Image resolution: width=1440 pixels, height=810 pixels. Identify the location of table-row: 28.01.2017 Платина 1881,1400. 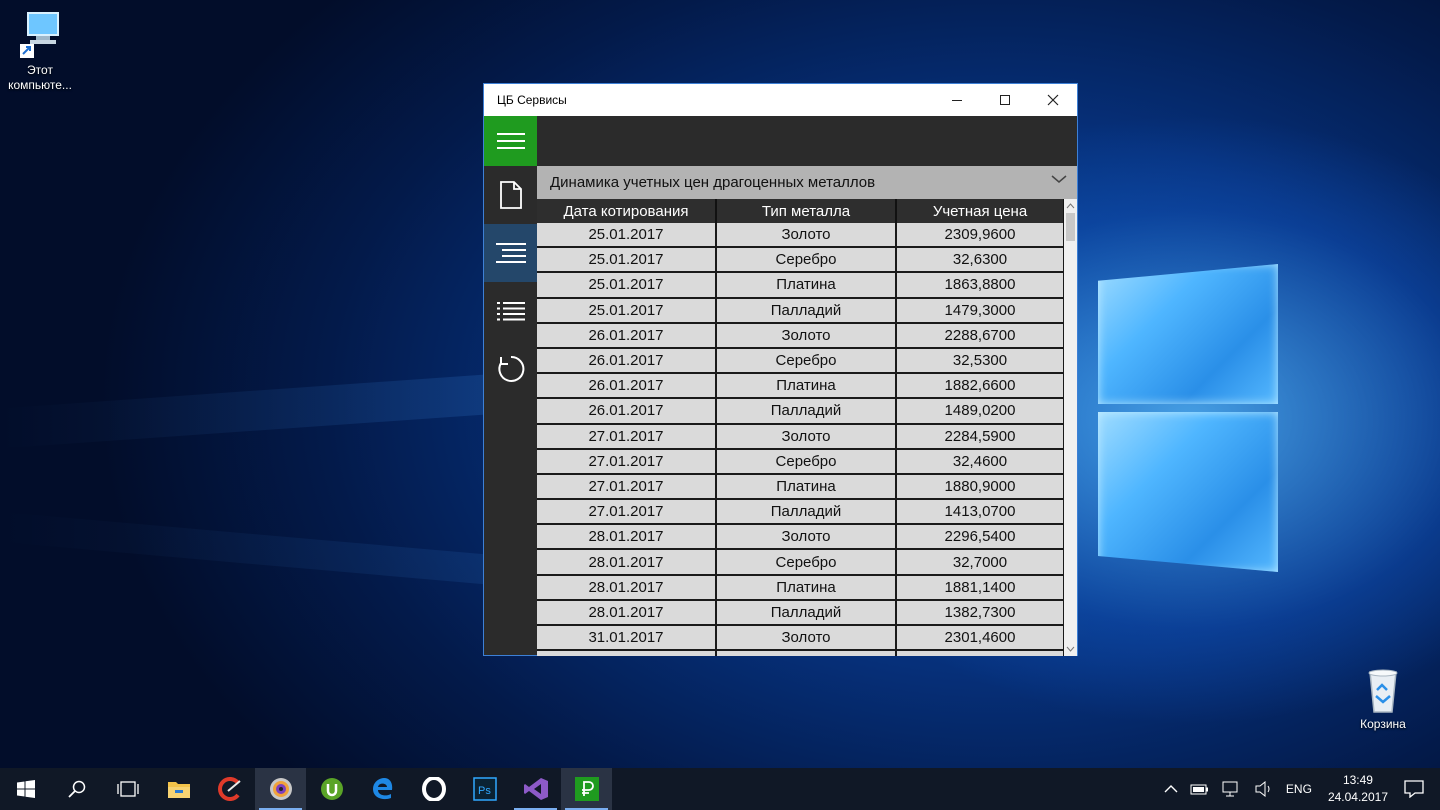
(801, 588).